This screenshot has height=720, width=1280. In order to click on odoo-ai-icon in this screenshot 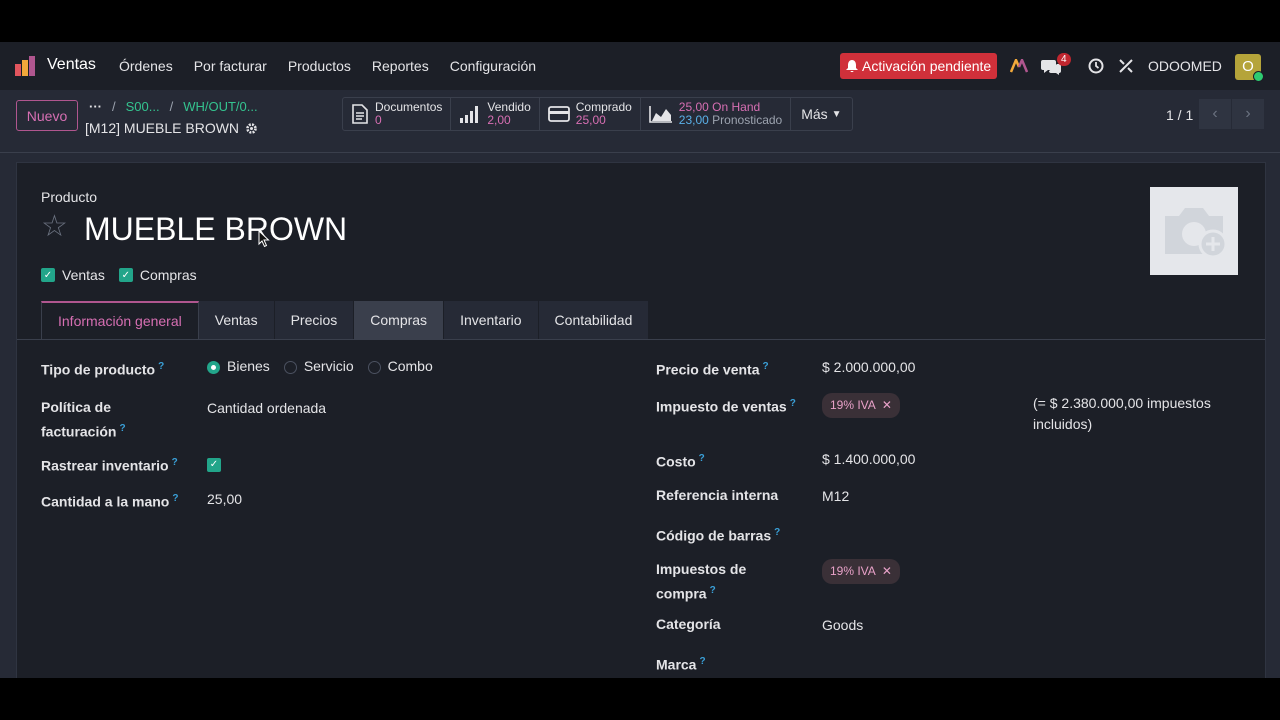, I will do `click(1019, 66)`.